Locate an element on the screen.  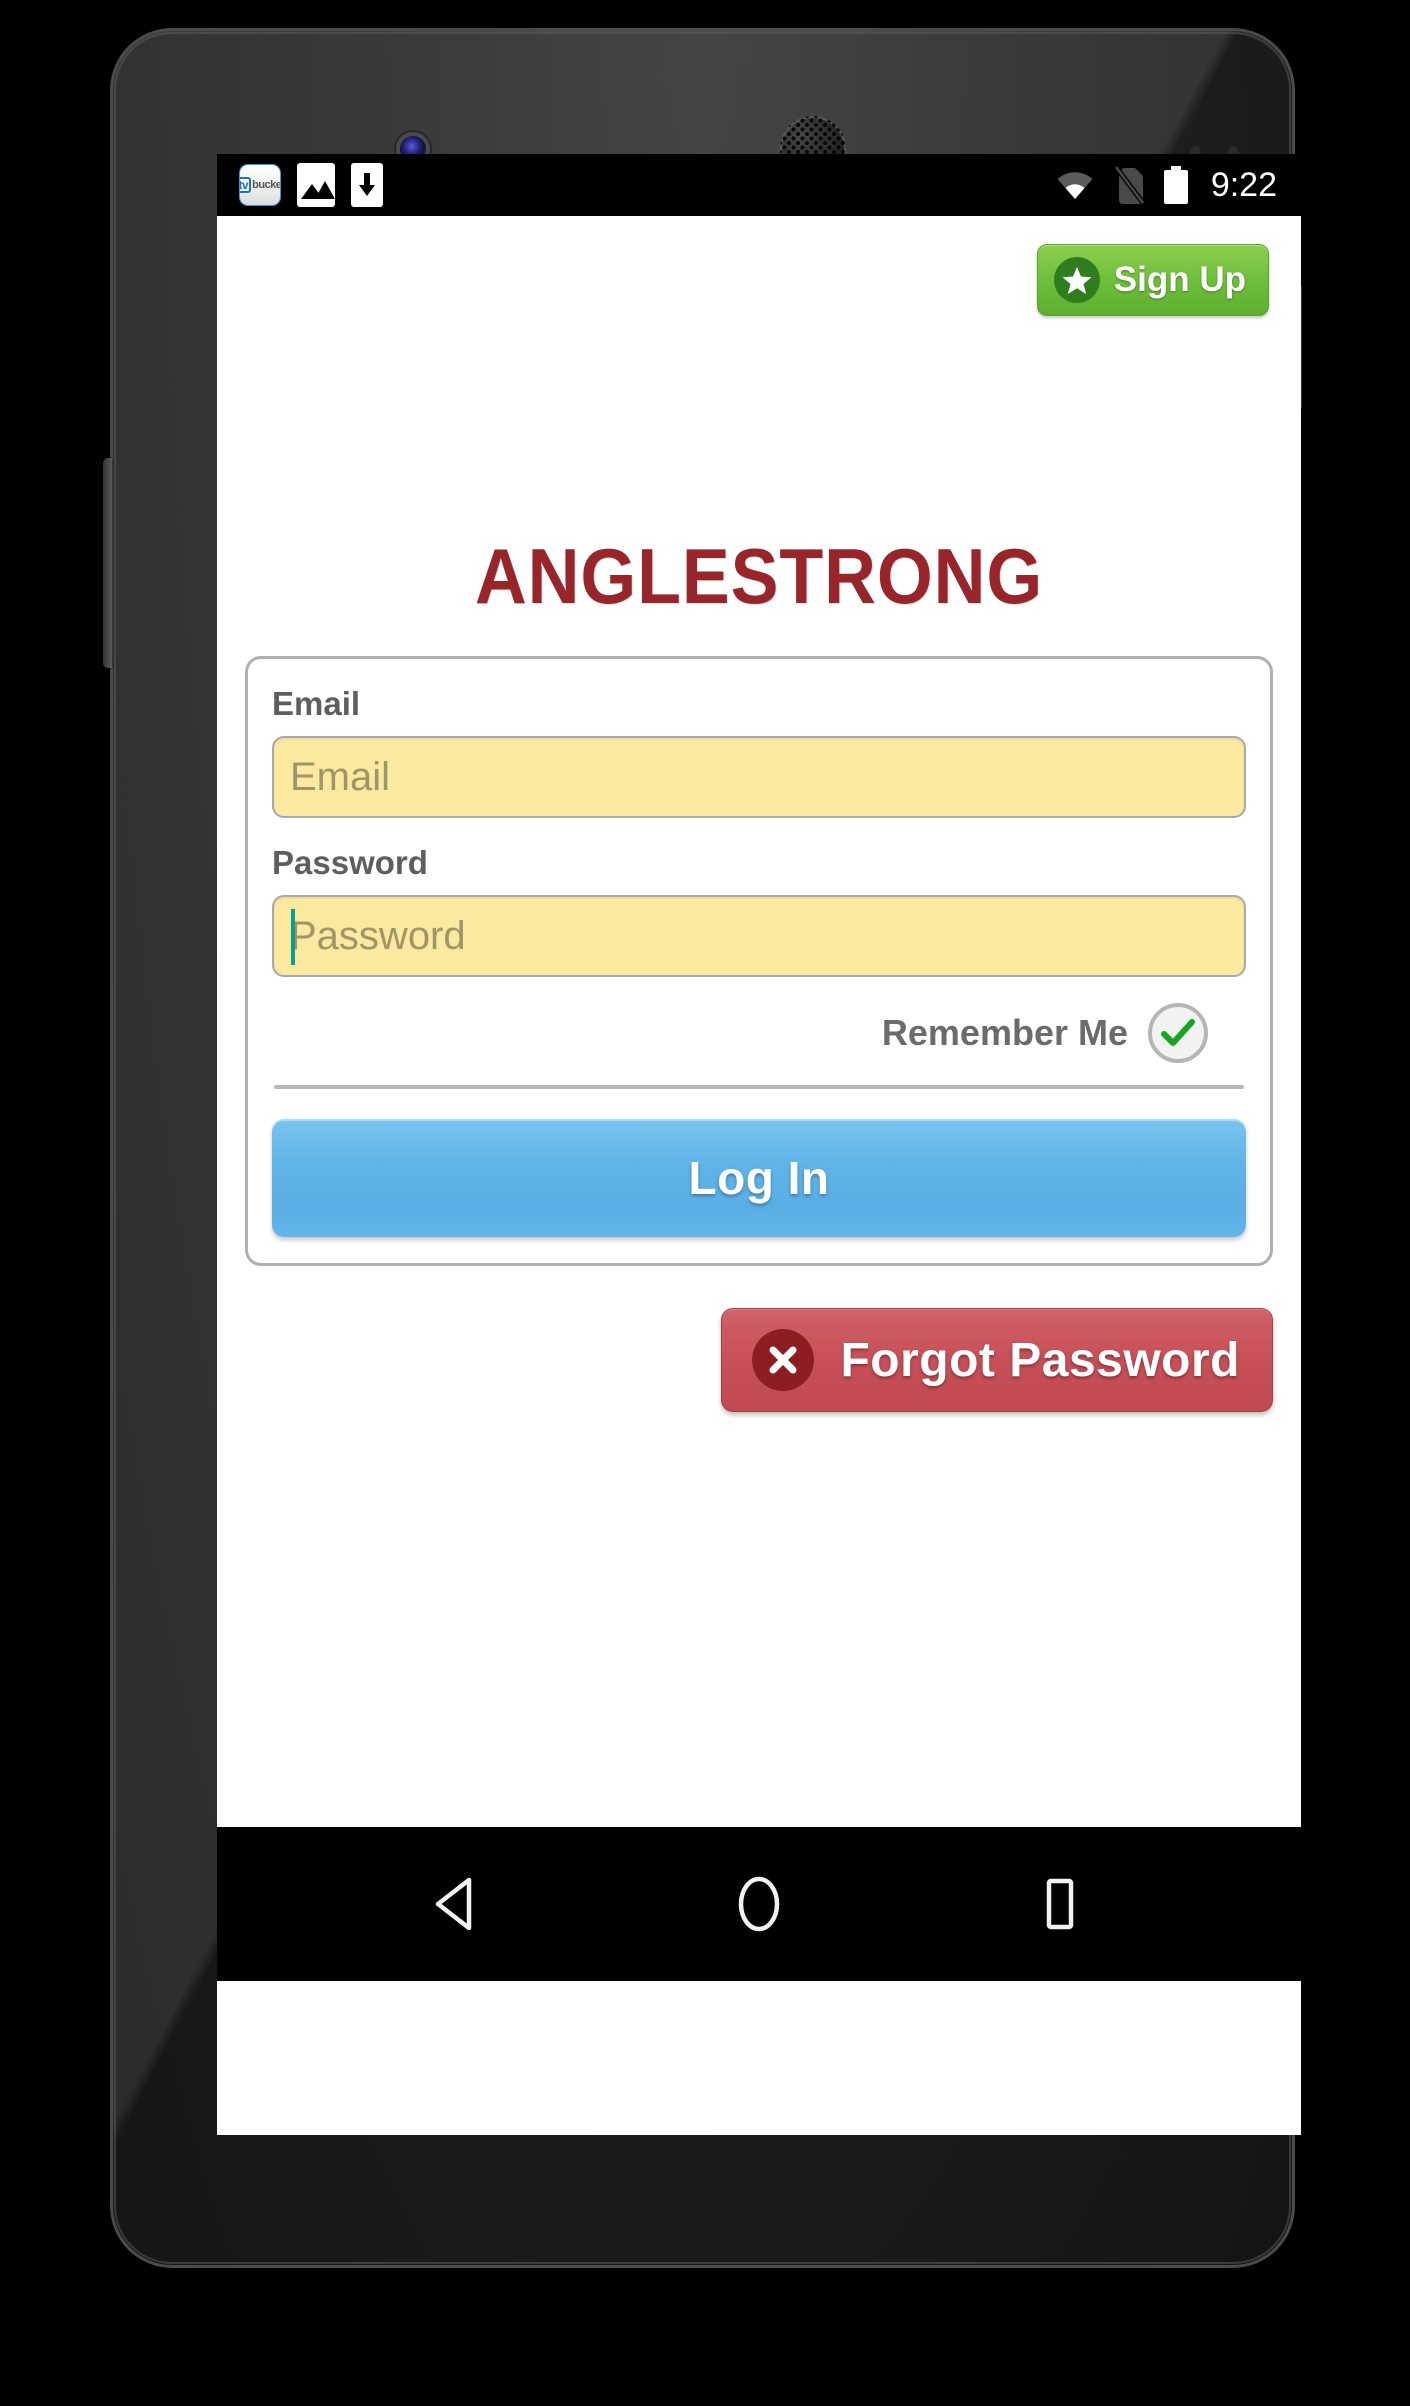
status-bar-notification-icons: tvbucket is located at coordinates (311, 185).